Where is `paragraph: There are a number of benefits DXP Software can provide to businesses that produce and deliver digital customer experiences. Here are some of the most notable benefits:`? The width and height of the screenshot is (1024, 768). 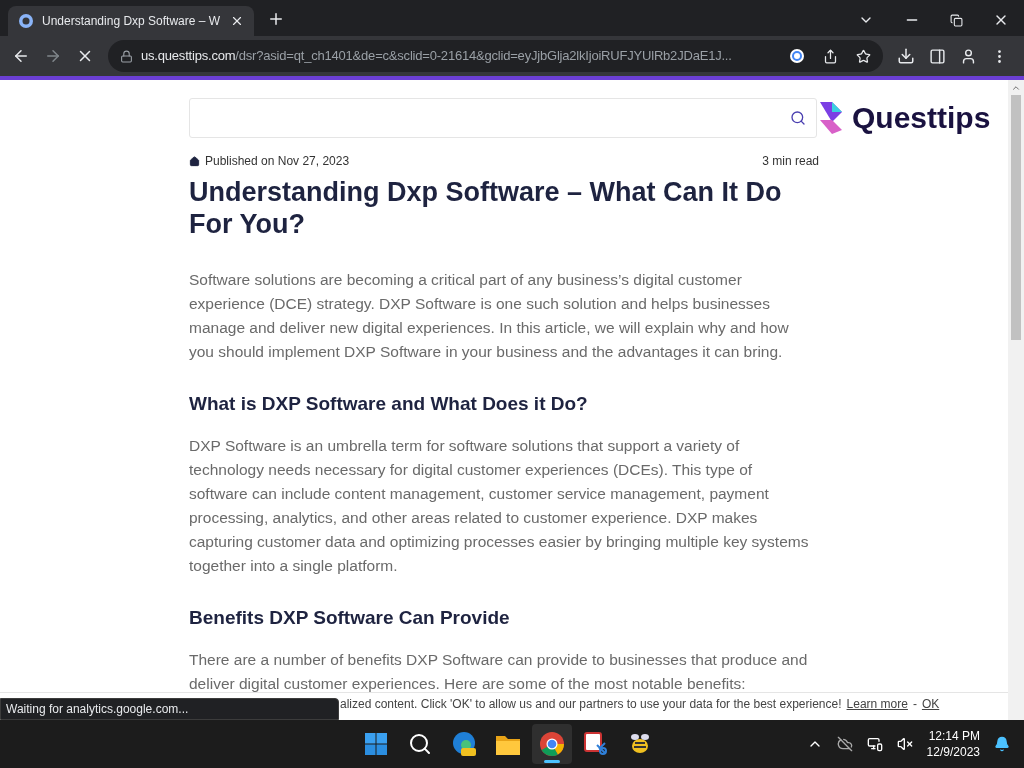
paragraph: There are a number of benefits DXP Software can provide to businesses that produce and deliver digital customer experiences. Here are some of the most notable benefits: is located at coordinates (499, 672).